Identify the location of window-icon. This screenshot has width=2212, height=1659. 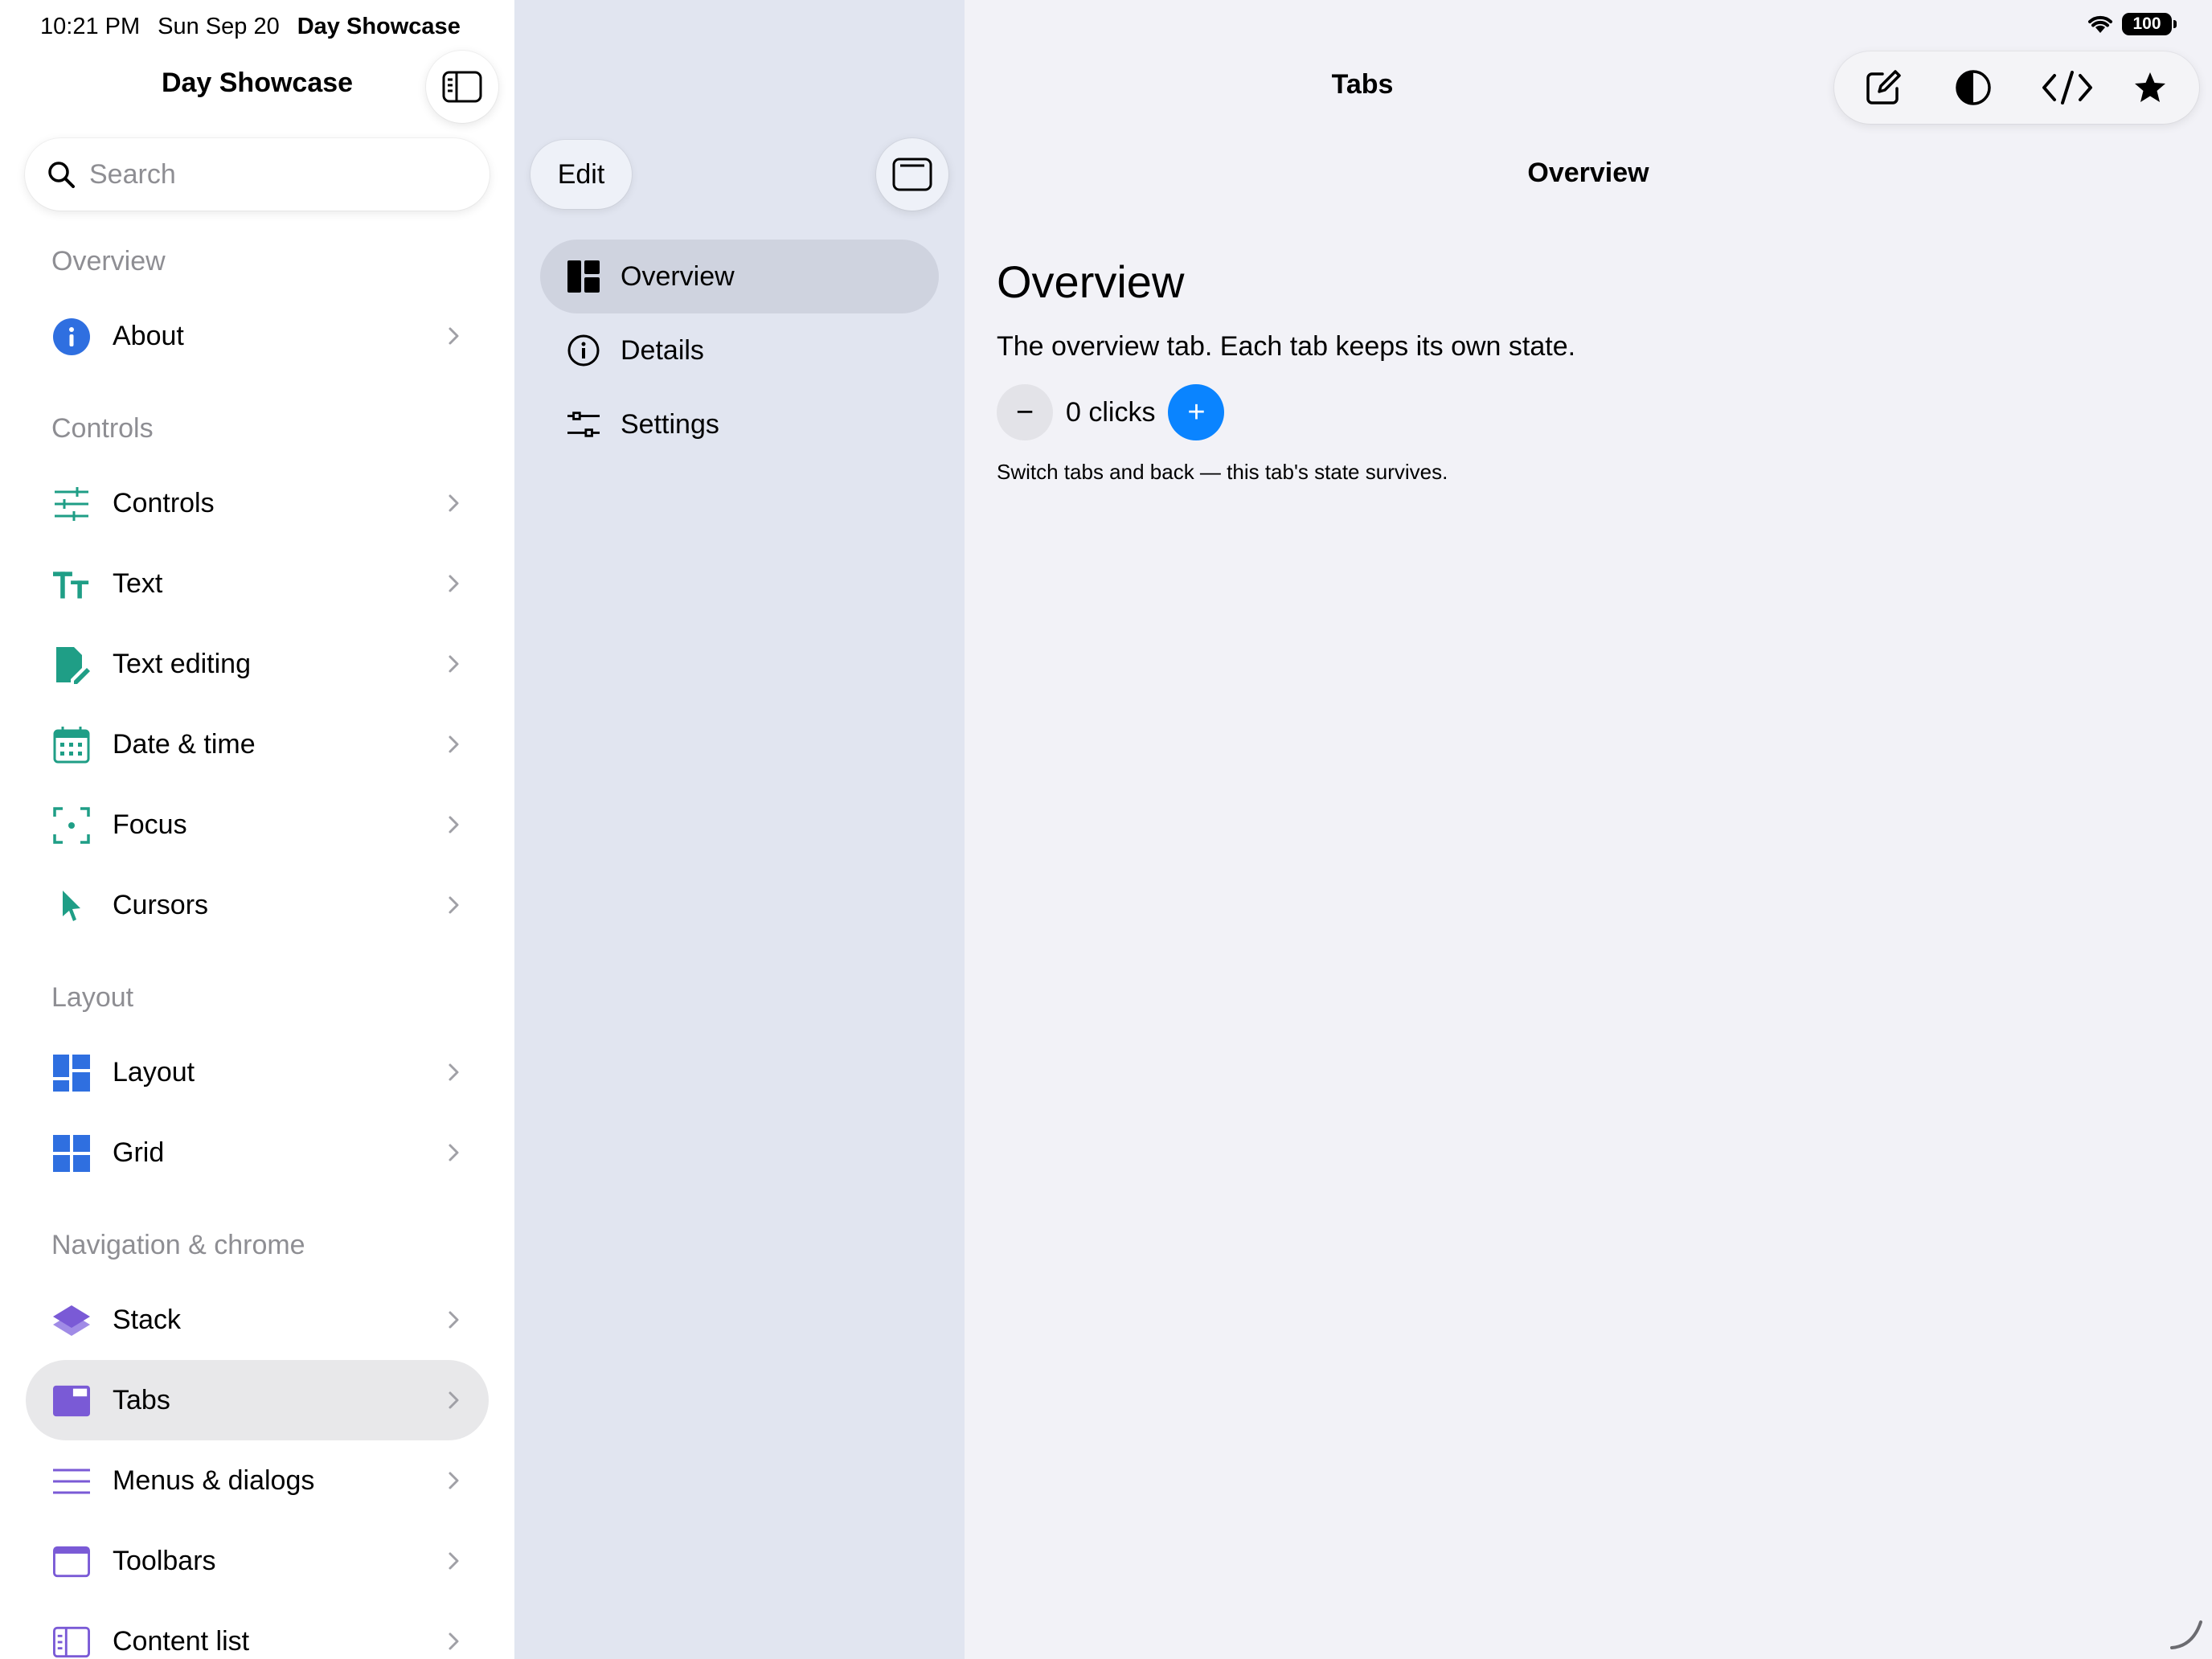
(912, 174).